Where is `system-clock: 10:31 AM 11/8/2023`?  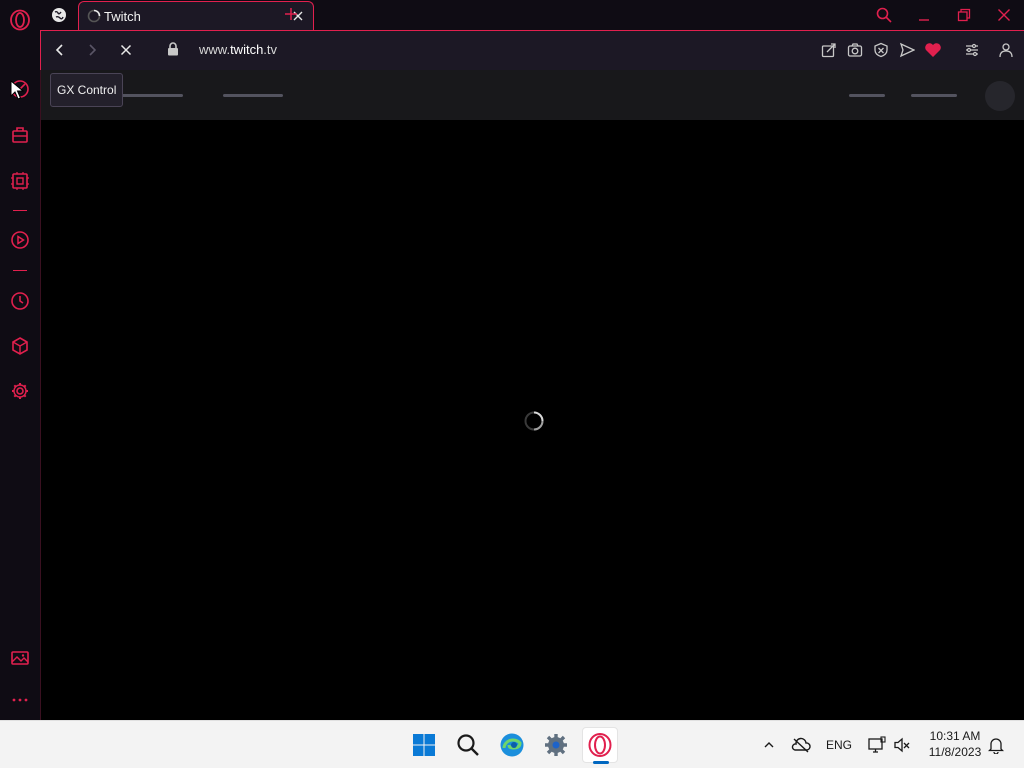 system-clock: 10:31 AM 11/8/2023 is located at coordinates (955, 744).